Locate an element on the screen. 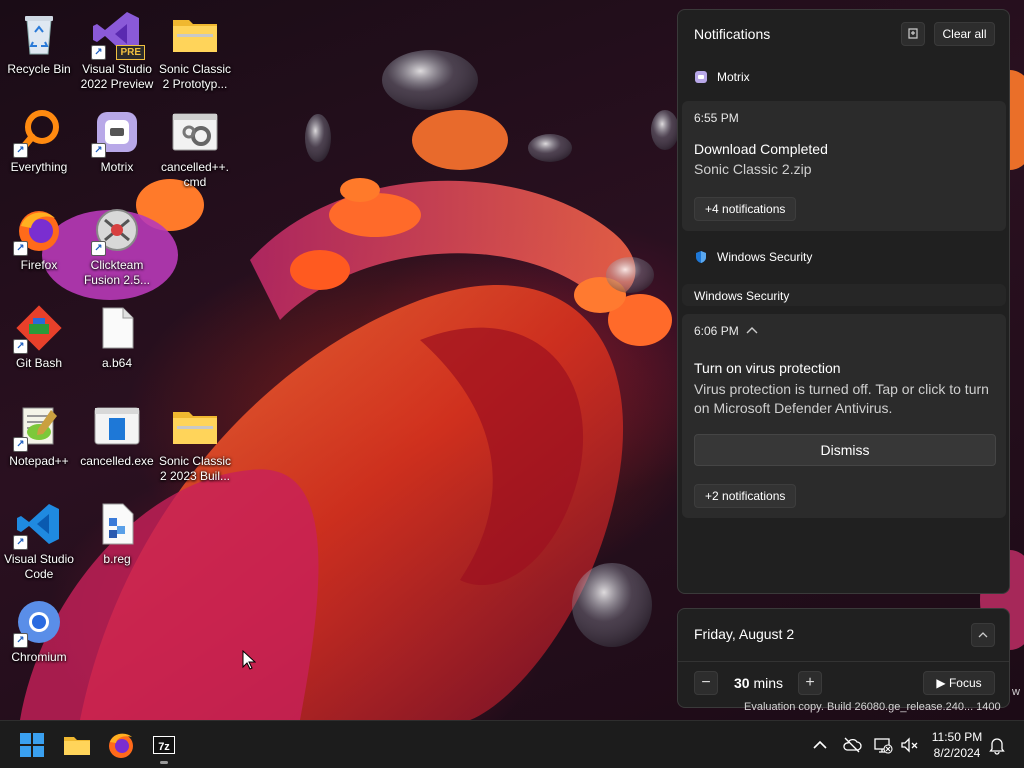 This screenshot has height=768, width=1024. 7zip-icon: 7z is located at coordinates (164, 745).